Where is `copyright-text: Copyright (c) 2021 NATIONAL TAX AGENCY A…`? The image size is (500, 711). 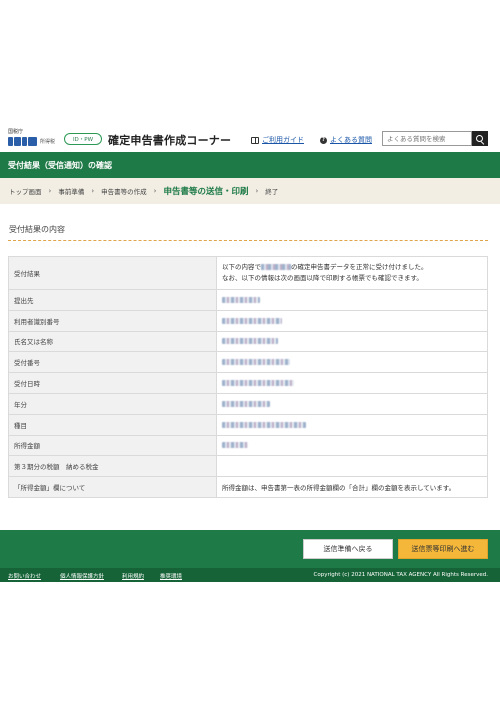
copyright-text: Copyright (c) 2021 NATIONAL TAX AGENCY A… is located at coordinates (400, 575).